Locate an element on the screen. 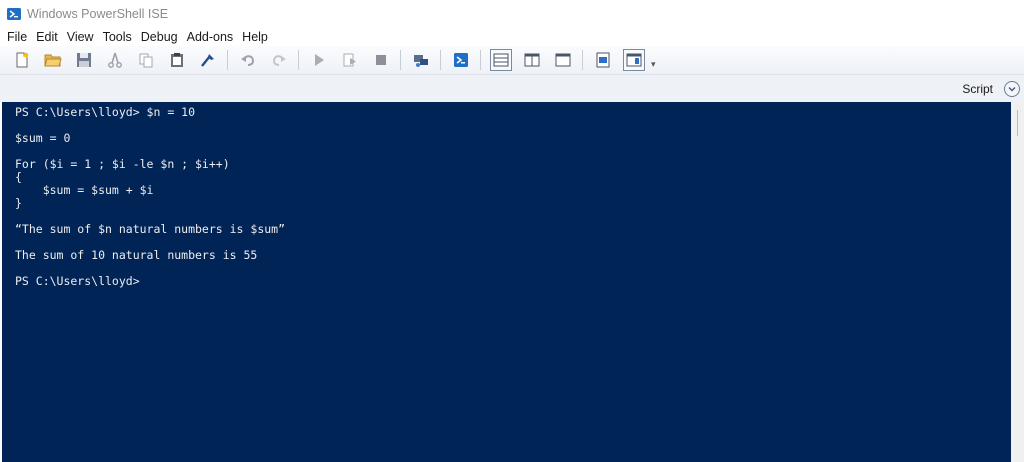 The height and width of the screenshot is (462, 1024). console-line: { is located at coordinates (18, 177).